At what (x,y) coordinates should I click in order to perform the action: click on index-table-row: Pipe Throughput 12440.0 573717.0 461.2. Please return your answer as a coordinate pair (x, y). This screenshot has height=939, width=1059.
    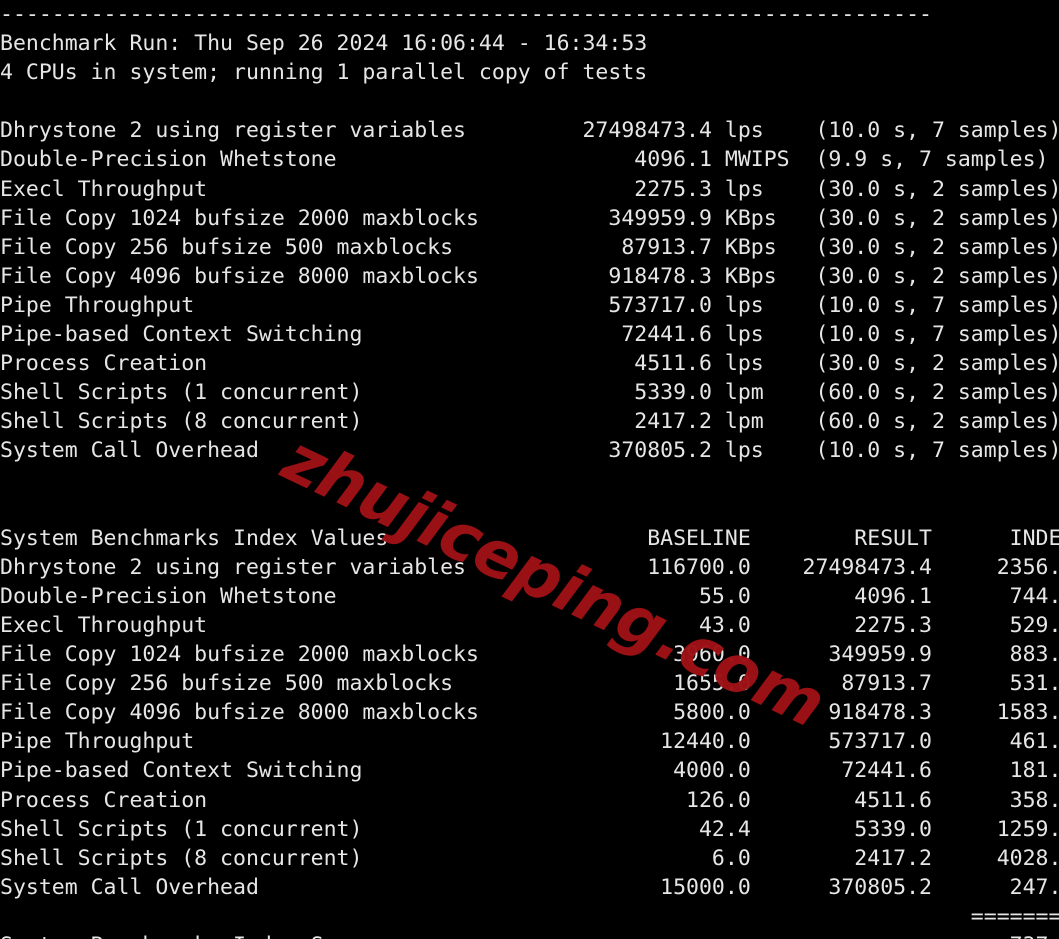
    Looking at the image, I should click on (529, 742).